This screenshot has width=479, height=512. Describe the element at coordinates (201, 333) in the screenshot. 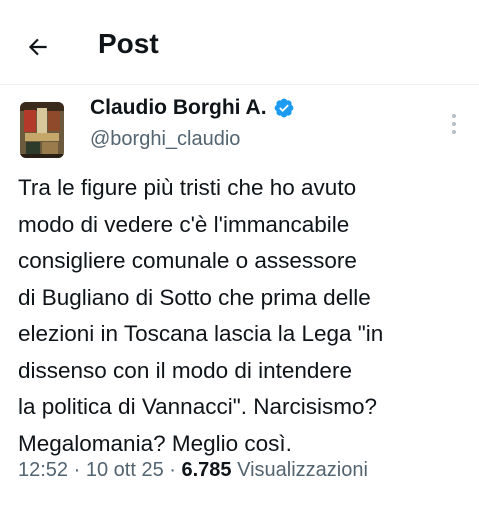

I see `post-text-line: elezioni in Toscana lascia la Lega "in` at that location.